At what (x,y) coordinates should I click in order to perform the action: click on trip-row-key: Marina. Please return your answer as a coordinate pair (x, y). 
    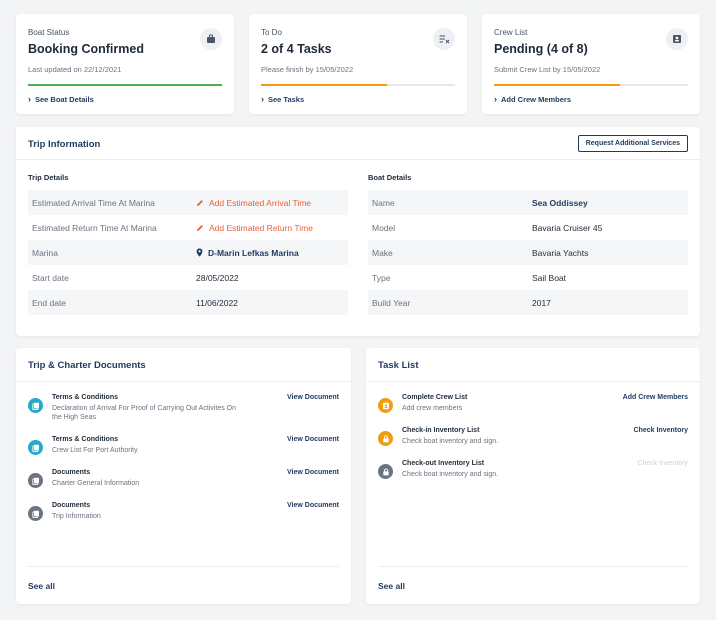
    Looking at the image, I should click on (45, 252).